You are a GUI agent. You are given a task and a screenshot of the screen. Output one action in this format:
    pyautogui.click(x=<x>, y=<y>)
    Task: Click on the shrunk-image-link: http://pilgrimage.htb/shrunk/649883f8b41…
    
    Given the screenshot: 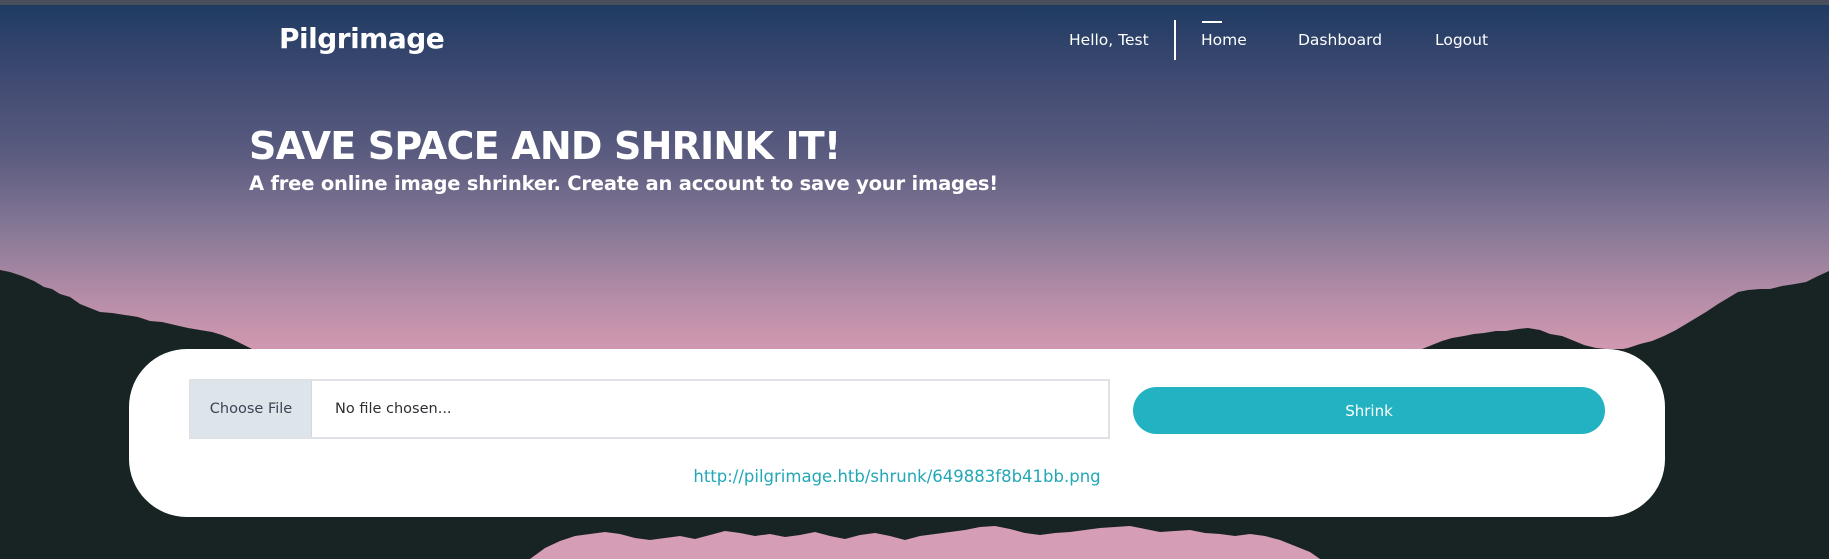 What is the action you would take?
    pyautogui.click(x=897, y=476)
    